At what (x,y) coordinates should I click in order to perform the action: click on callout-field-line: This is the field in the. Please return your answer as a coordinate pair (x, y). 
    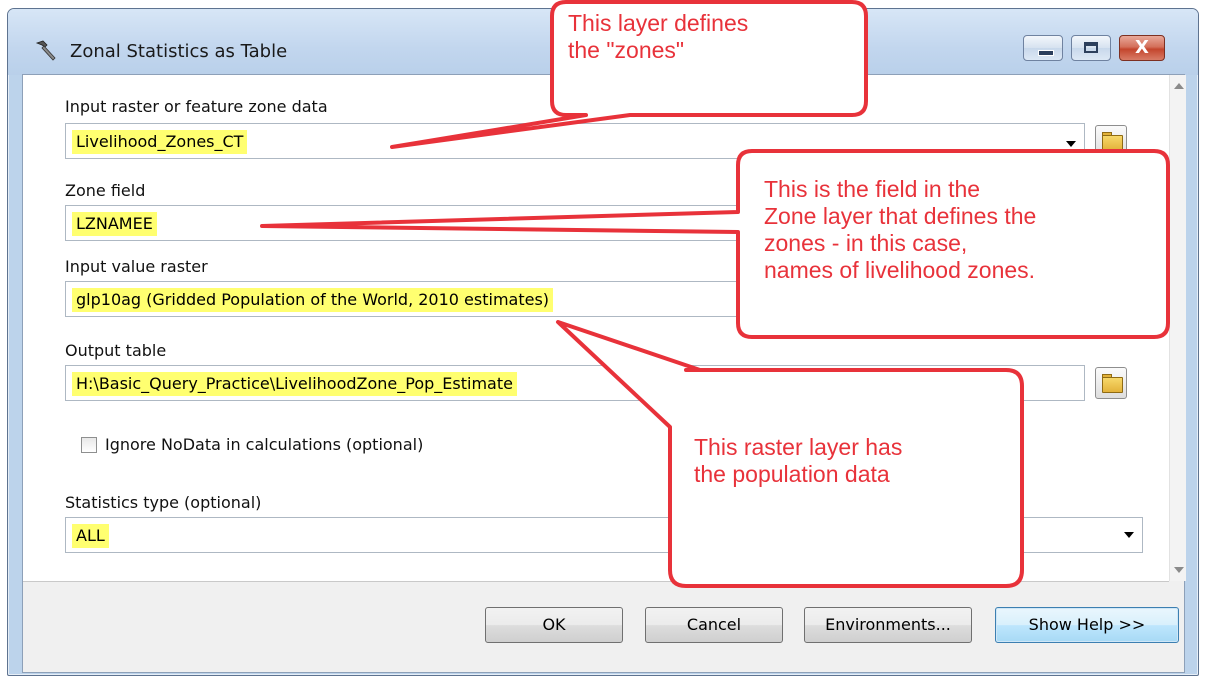
    Looking at the image, I should click on (872, 189).